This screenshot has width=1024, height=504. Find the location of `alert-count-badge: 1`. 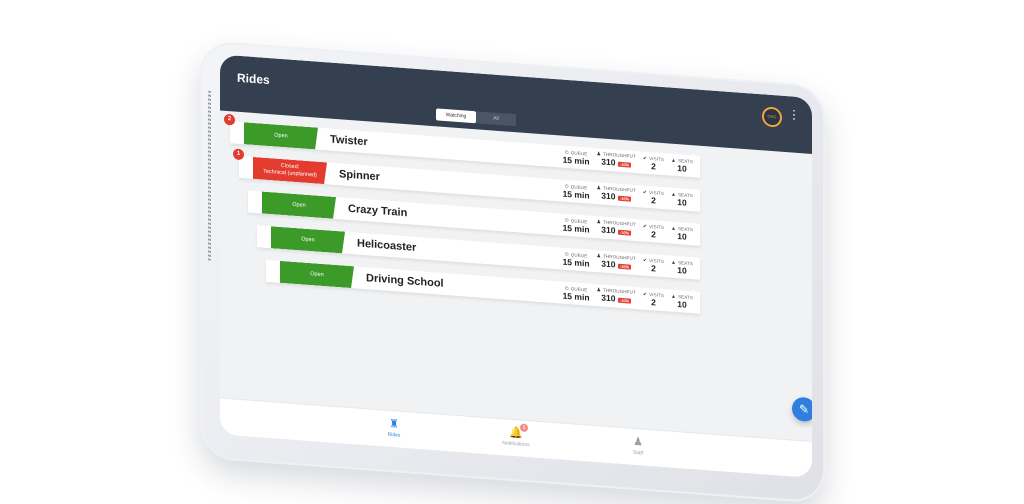

alert-count-badge: 1 is located at coordinates (238, 154).